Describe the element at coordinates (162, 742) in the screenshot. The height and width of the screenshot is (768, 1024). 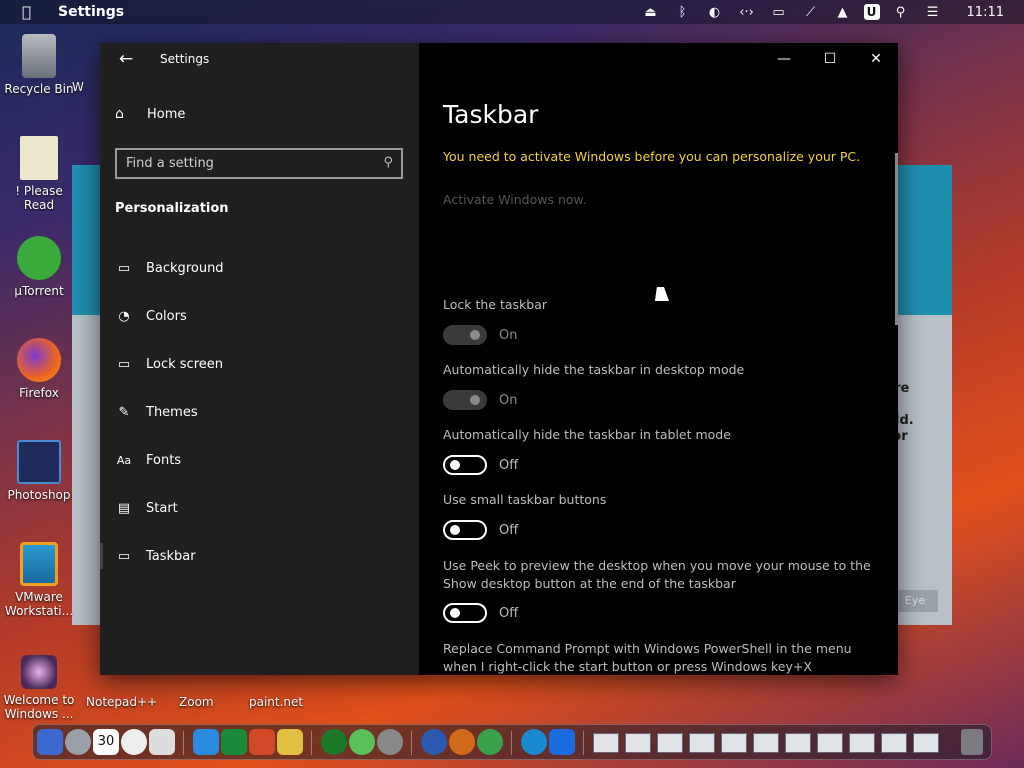
I see `photos-icon` at that location.